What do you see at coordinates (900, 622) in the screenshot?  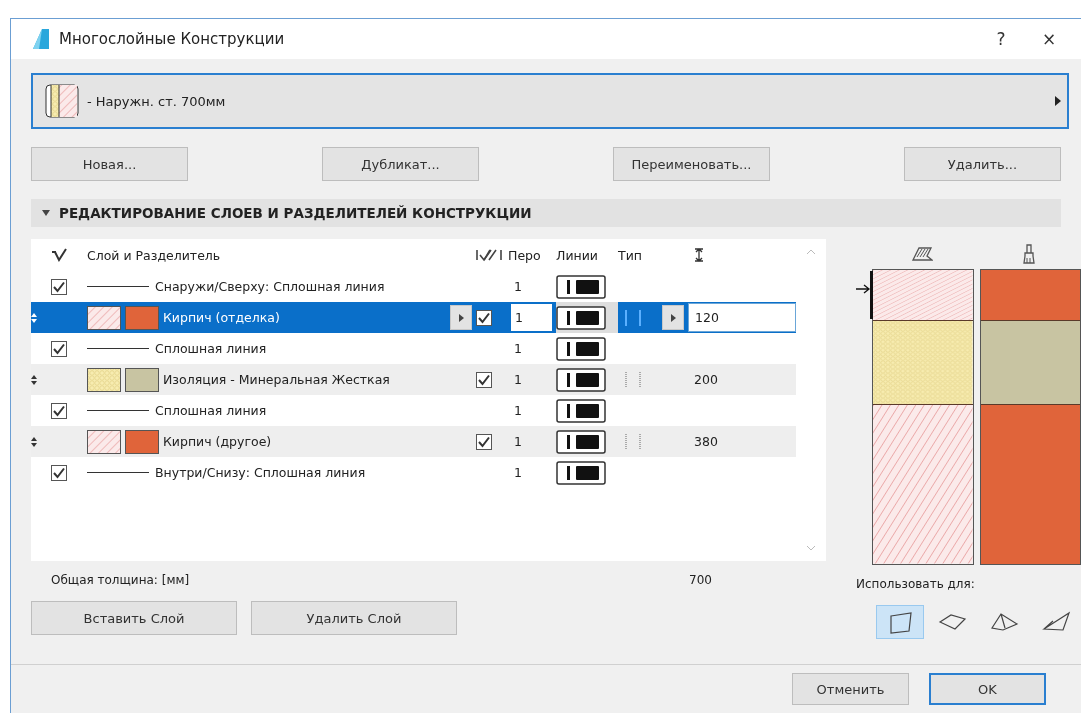 I see `element-type-option` at bounding box center [900, 622].